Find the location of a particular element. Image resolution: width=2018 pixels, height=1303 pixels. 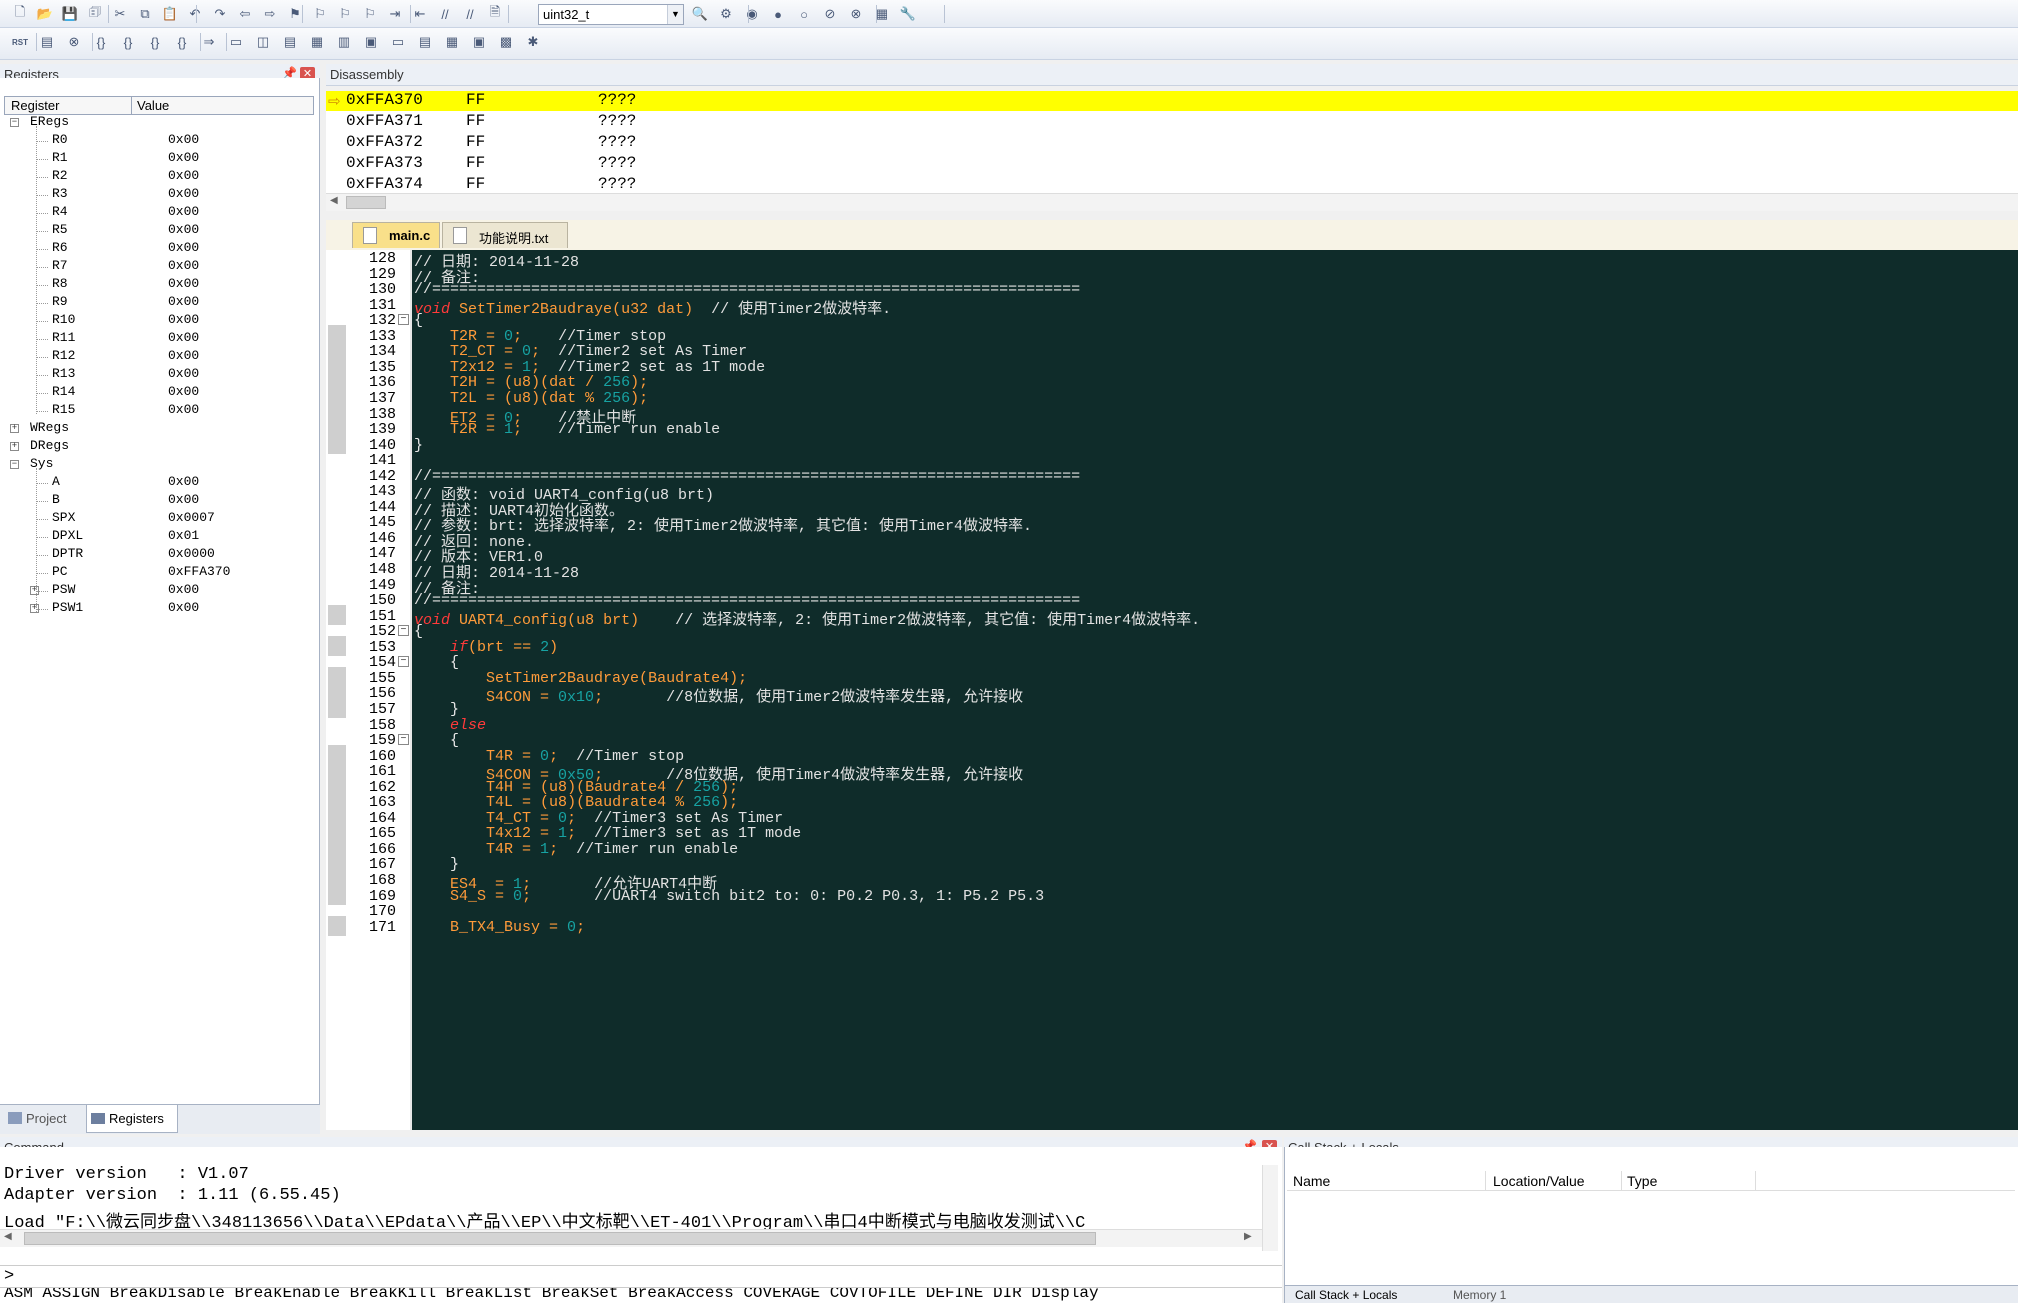

breakpoint-disable-icon: ○ is located at coordinates (804, 14).